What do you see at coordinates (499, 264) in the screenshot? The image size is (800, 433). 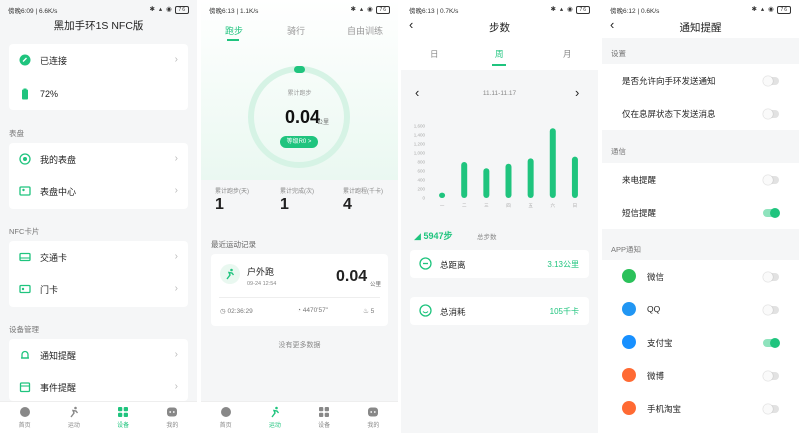 I see `distance-card: 总距离 3.13公里` at bounding box center [499, 264].